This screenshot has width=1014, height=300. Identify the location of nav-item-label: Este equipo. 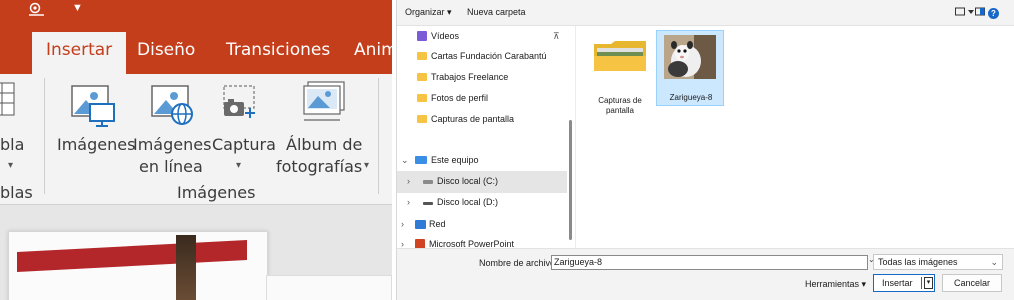
(455, 160).